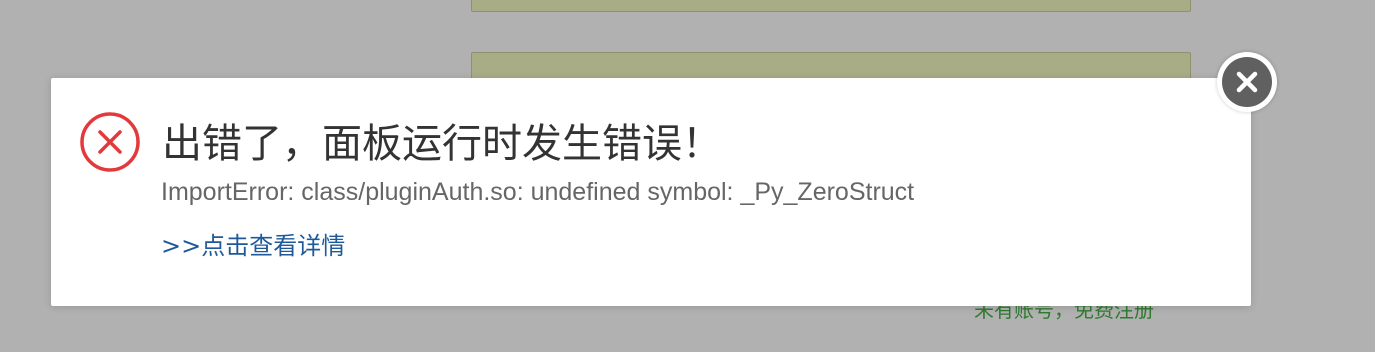 The width and height of the screenshot is (1375, 352). Describe the element at coordinates (110, 142) in the screenshot. I see `error-circle-icon` at that location.